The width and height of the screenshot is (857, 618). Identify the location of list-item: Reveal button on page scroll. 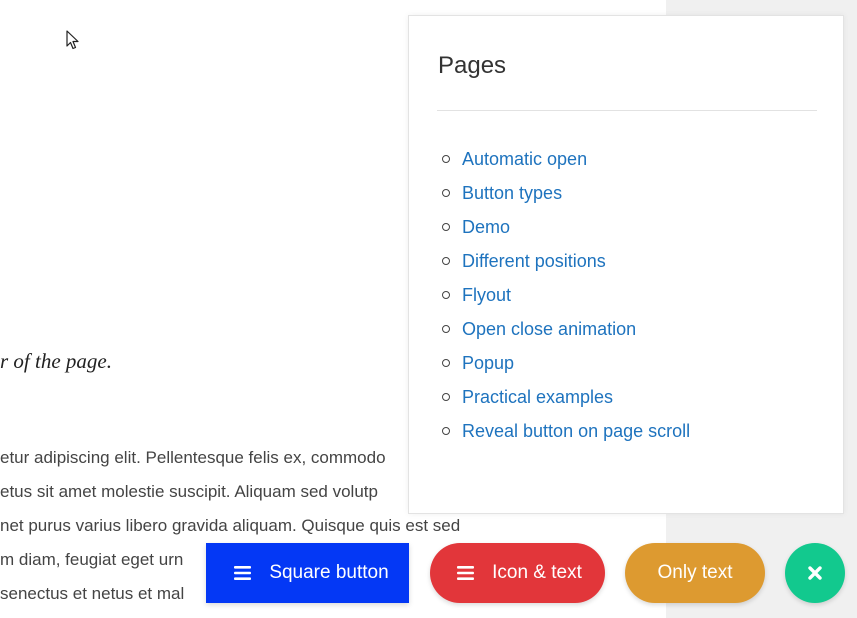
(566, 431).